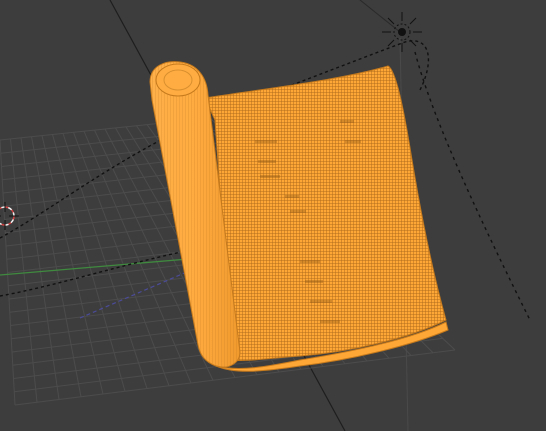 The image size is (546, 431). What do you see at coordinates (402, 32) in the screenshot?
I see `sun-lamp-icon` at bounding box center [402, 32].